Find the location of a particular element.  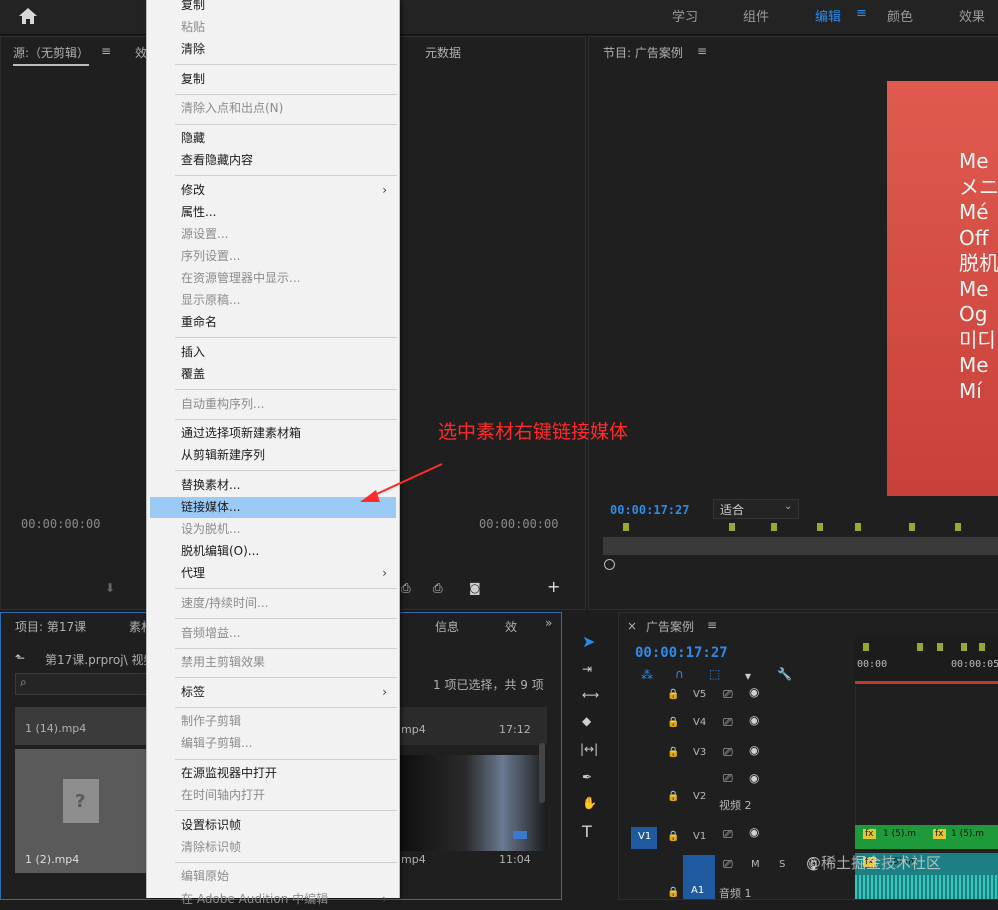

track-select-tool-icon: ⇥ is located at coordinates (587, 669).